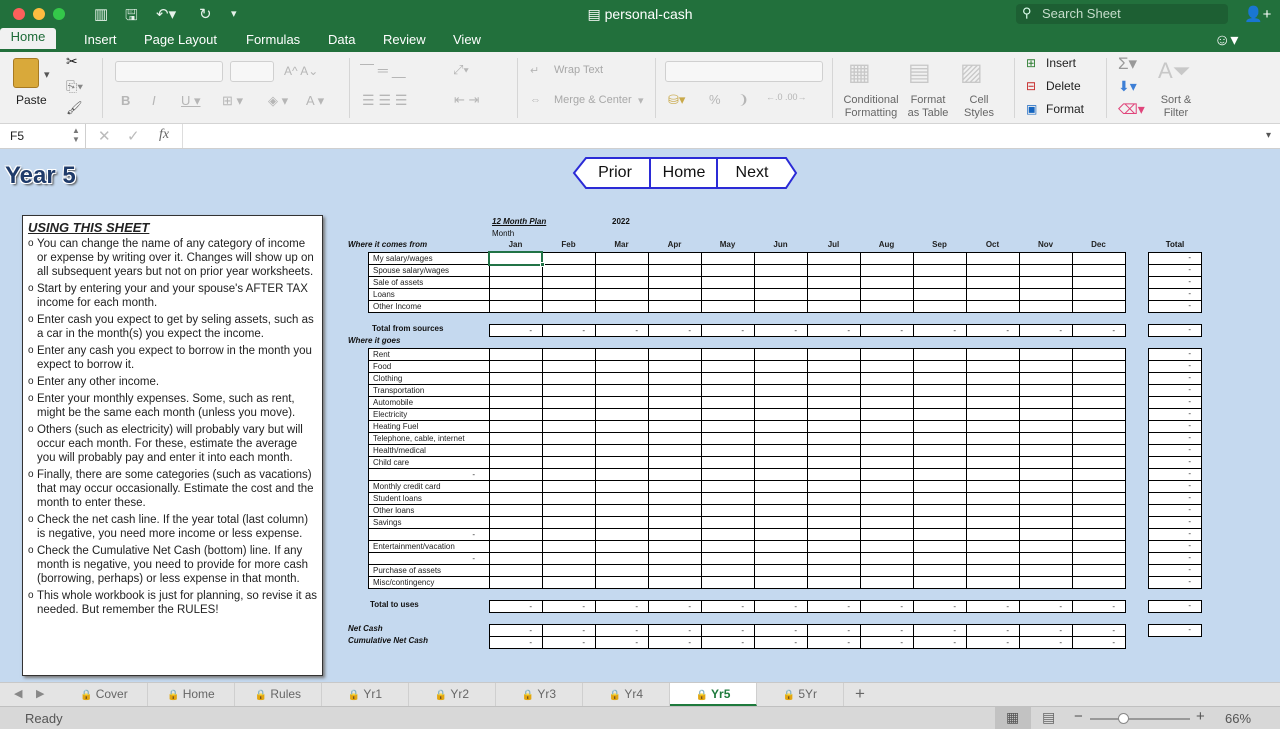  Describe the element at coordinates (428, 403) in the screenshot. I see `row-label: Automobile` at that location.